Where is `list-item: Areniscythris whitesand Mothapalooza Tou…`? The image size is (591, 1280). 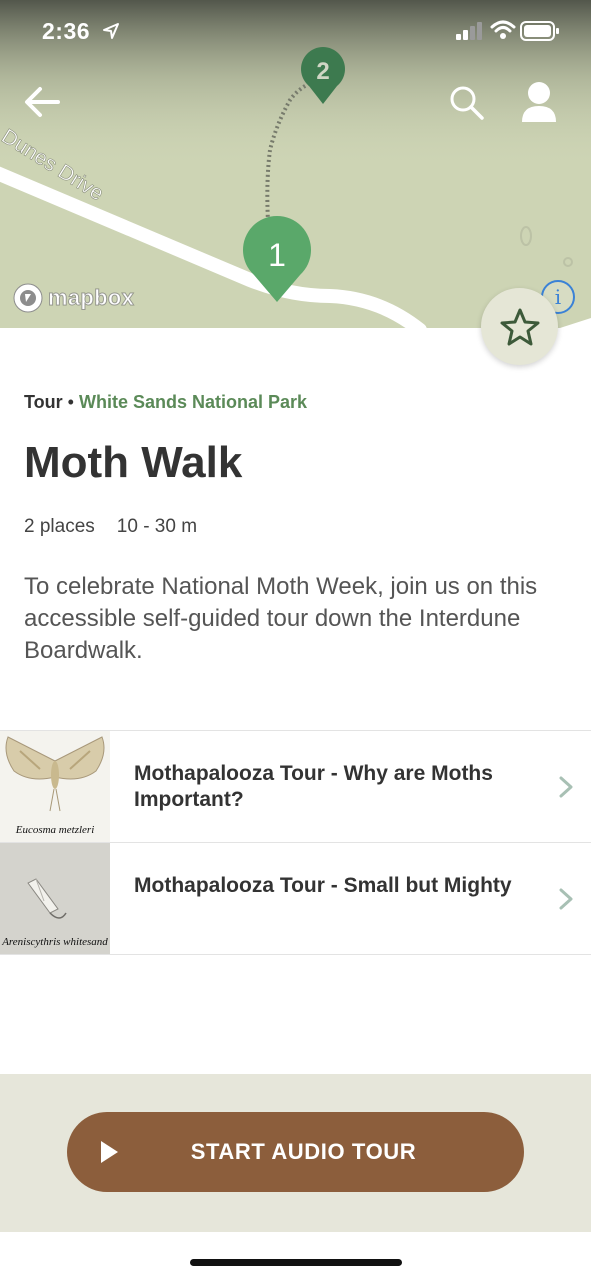 list-item: Areniscythris whitesand Mothapalooza Tou… is located at coordinates (295, 899).